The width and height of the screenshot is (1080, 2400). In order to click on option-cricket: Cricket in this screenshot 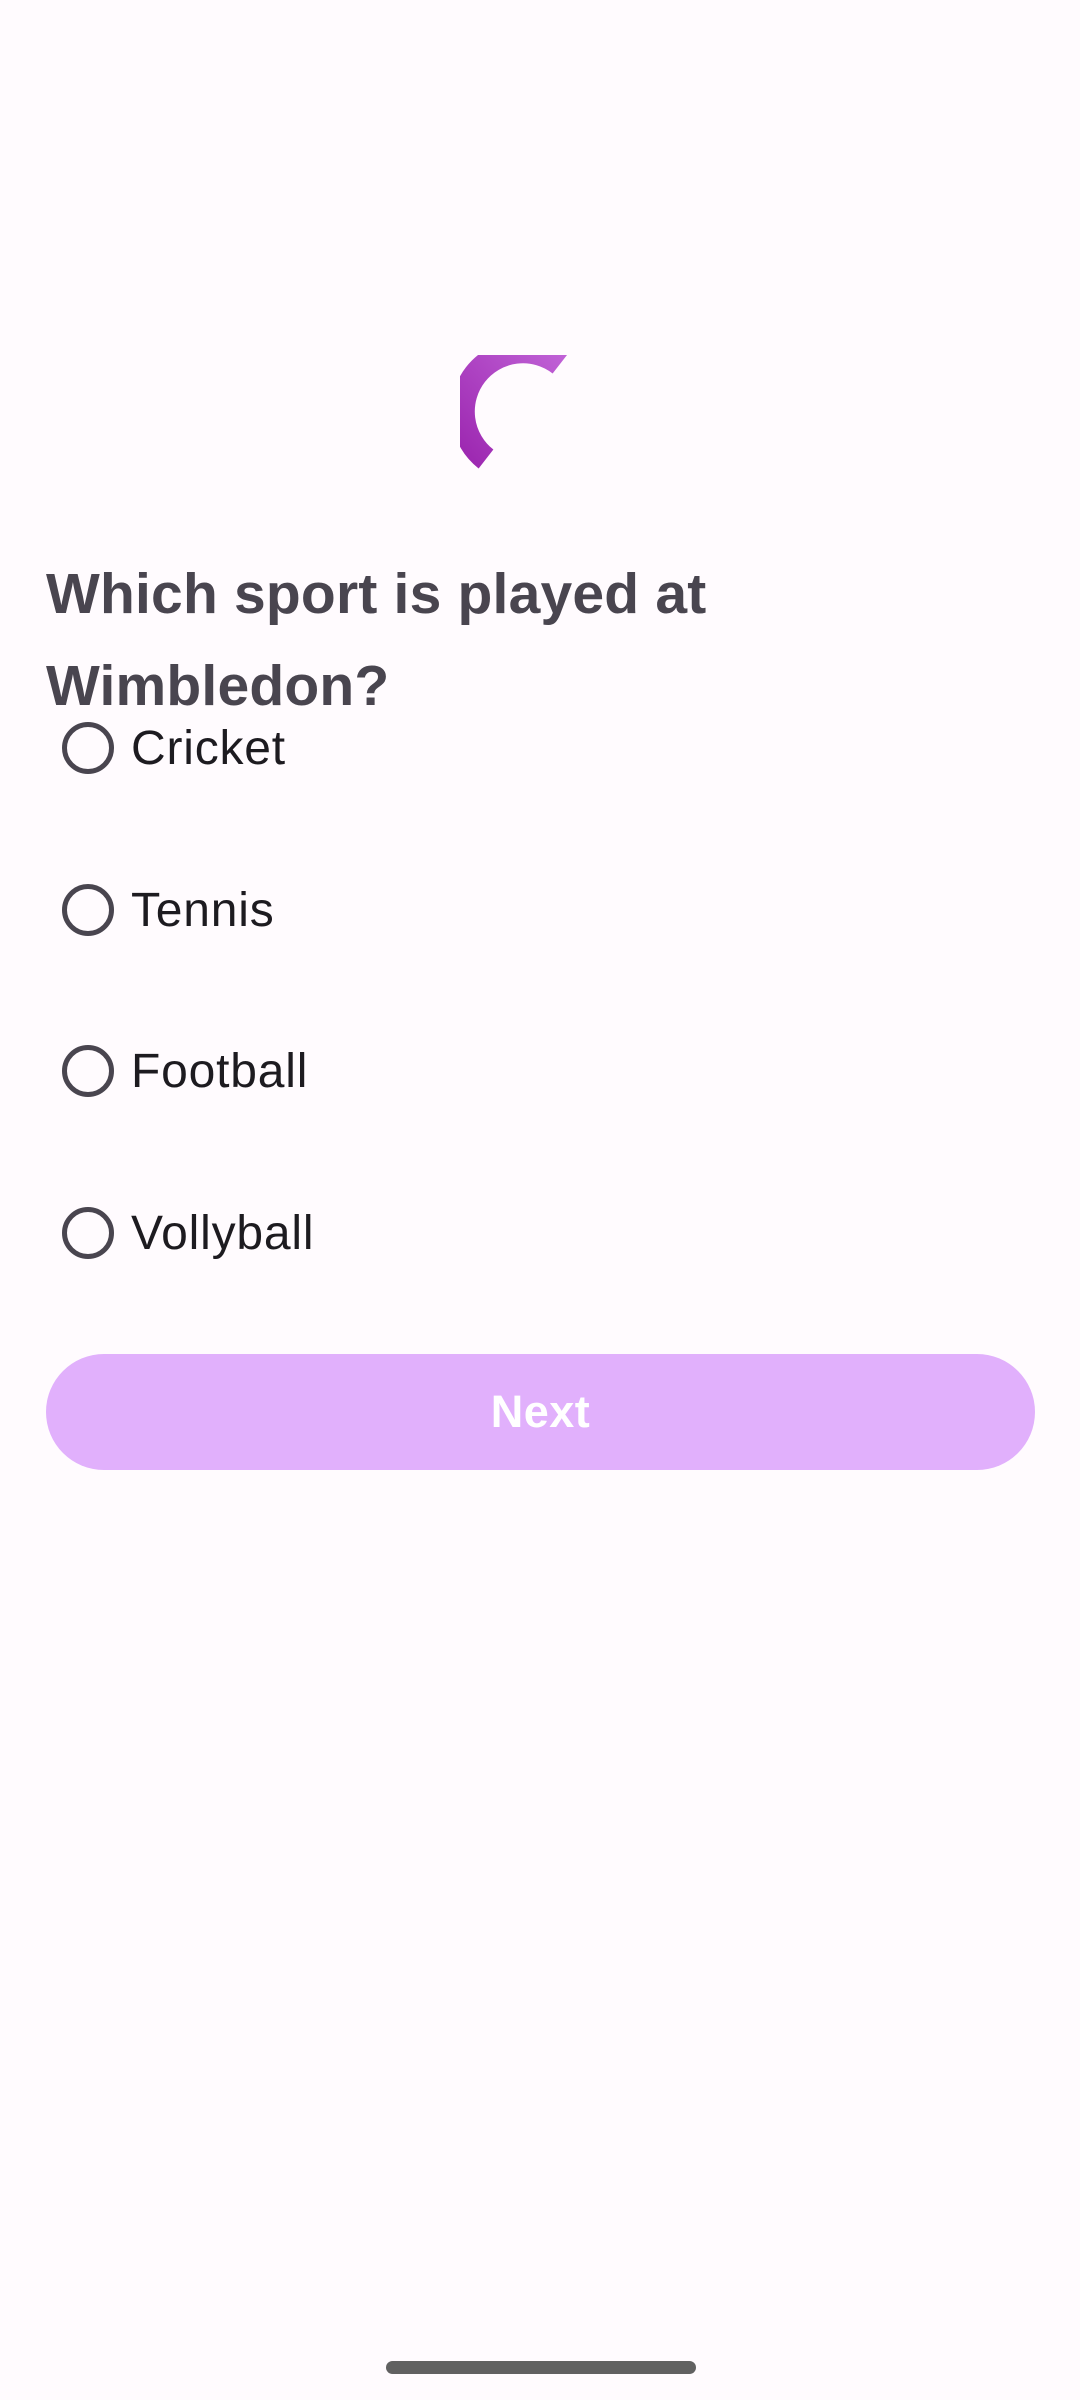, I will do `click(540, 748)`.